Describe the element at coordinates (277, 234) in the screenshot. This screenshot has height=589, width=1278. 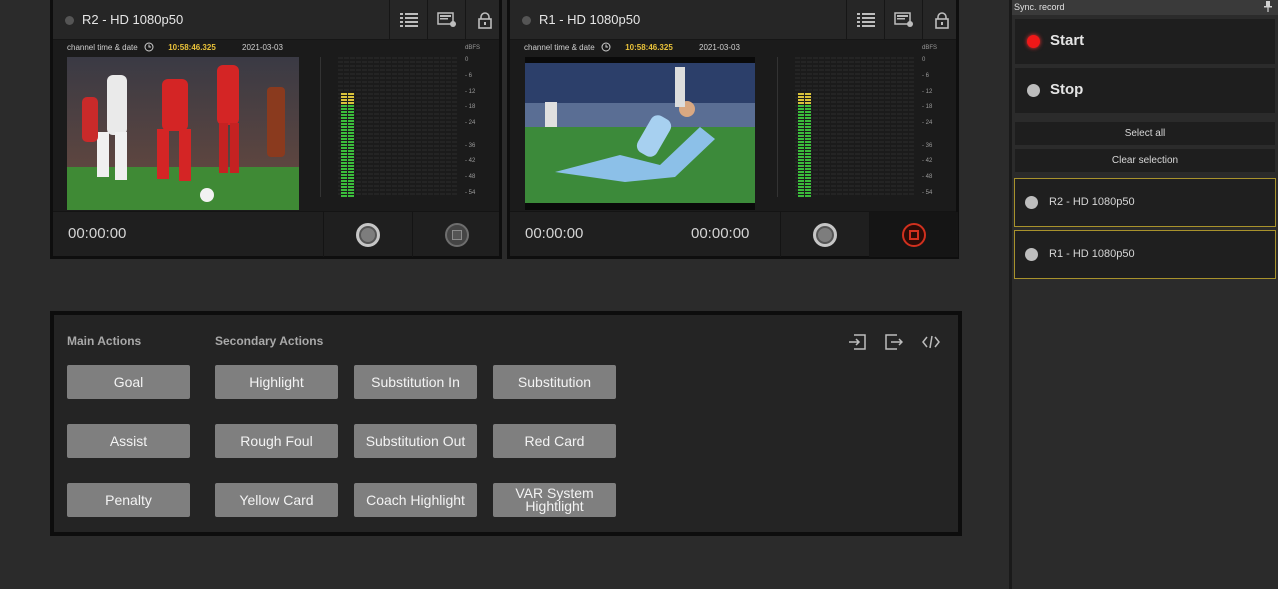
I see `channel-controls: 00:00:00` at that location.